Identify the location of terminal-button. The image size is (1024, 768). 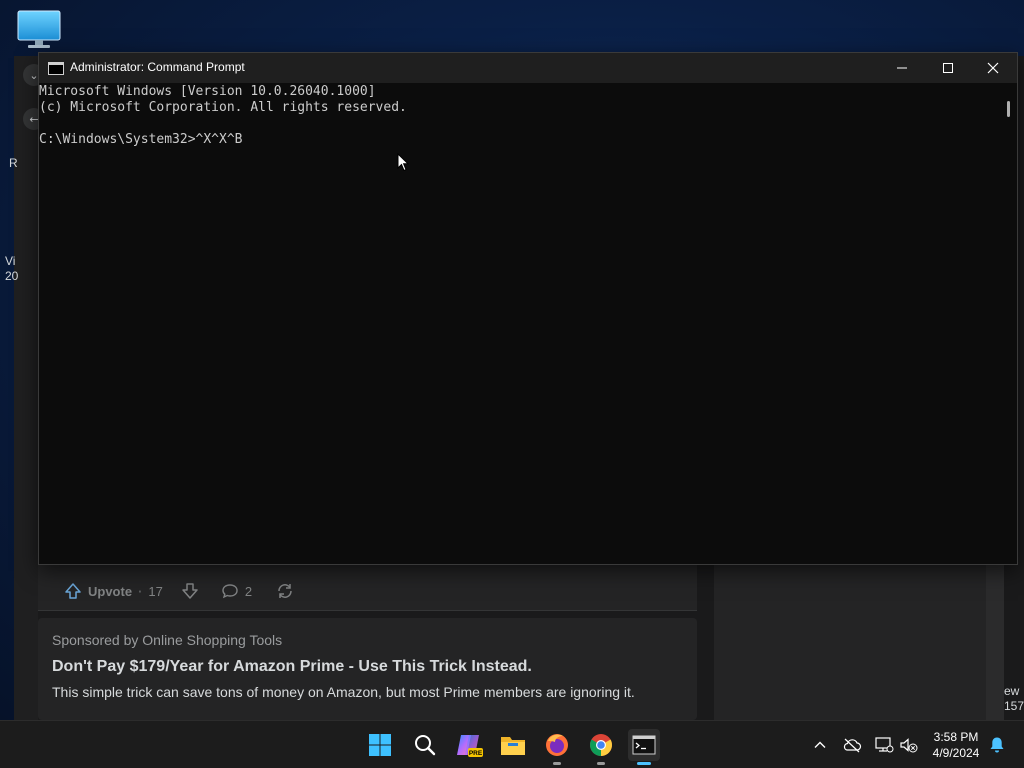
(644, 747).